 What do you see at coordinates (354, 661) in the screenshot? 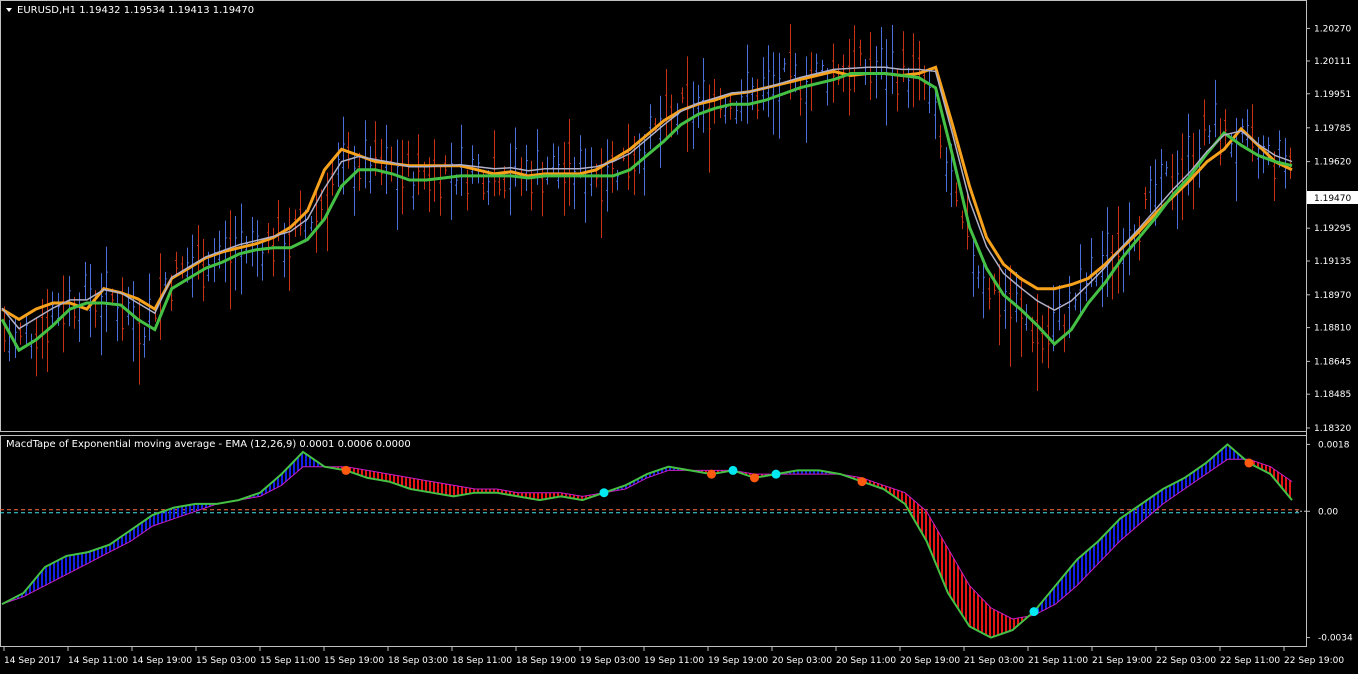
I see `time-tick-label: 15 Sep 19:00` at bounding box center [354, 661].